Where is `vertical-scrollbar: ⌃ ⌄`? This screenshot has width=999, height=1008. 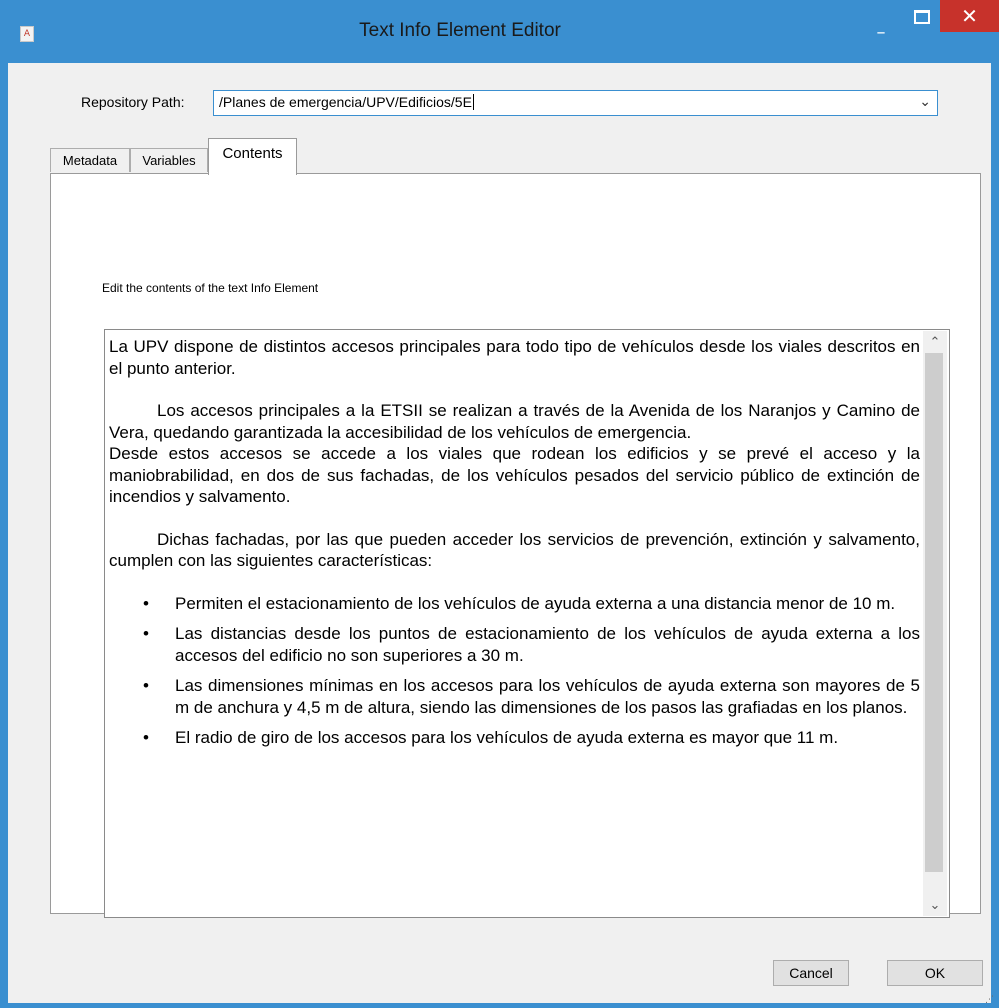 vertical-scrollbar: ⌃ ⌄ is located at coordinates (935, 623).